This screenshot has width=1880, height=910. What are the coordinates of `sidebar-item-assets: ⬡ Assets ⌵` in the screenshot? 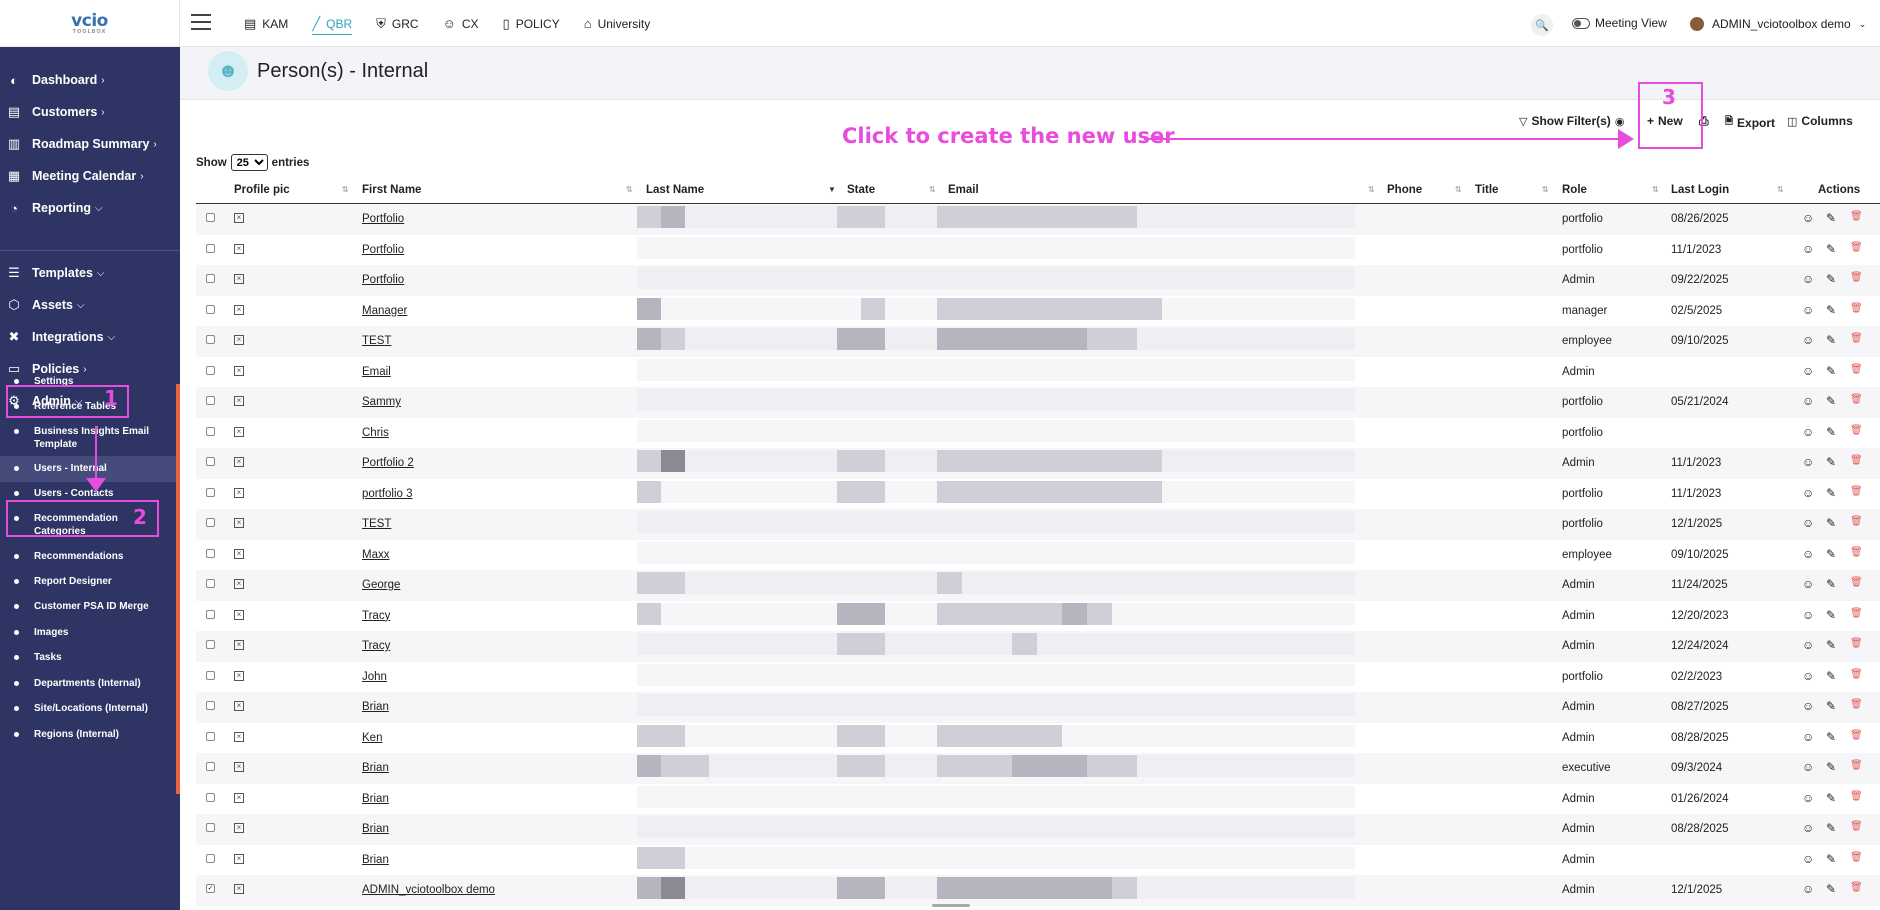 It's located at (88, 305).